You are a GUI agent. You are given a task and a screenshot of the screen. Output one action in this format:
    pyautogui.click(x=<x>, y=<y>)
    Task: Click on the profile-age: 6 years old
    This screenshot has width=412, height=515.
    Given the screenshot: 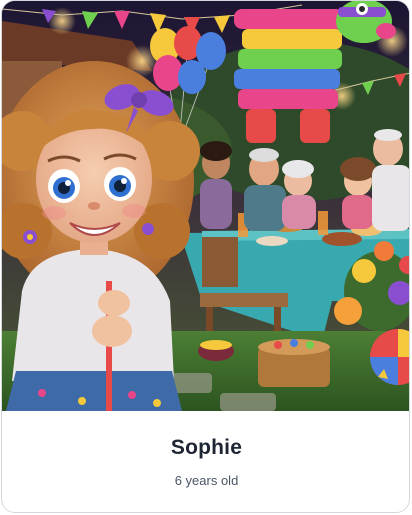 What is the action you would take?
    pyautogui.click(x=206, y=480)
    